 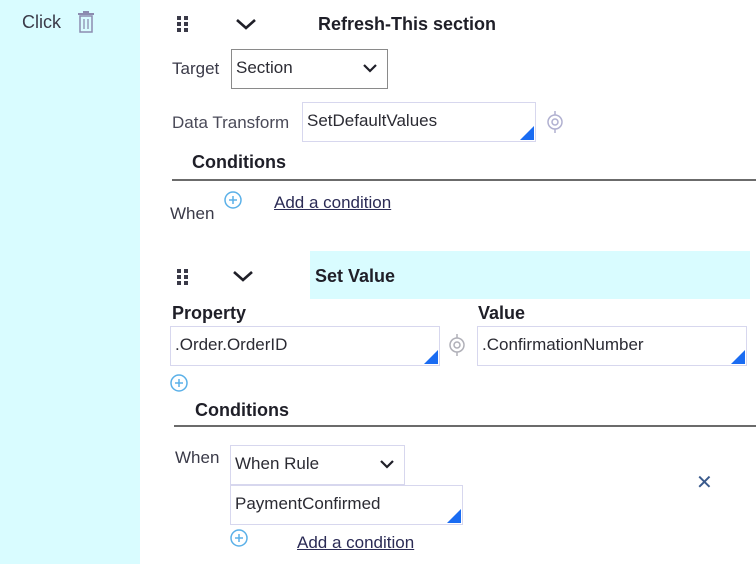 I want to click on when-rule-input: PaymentConfirmed, so click(x=346, y=505).